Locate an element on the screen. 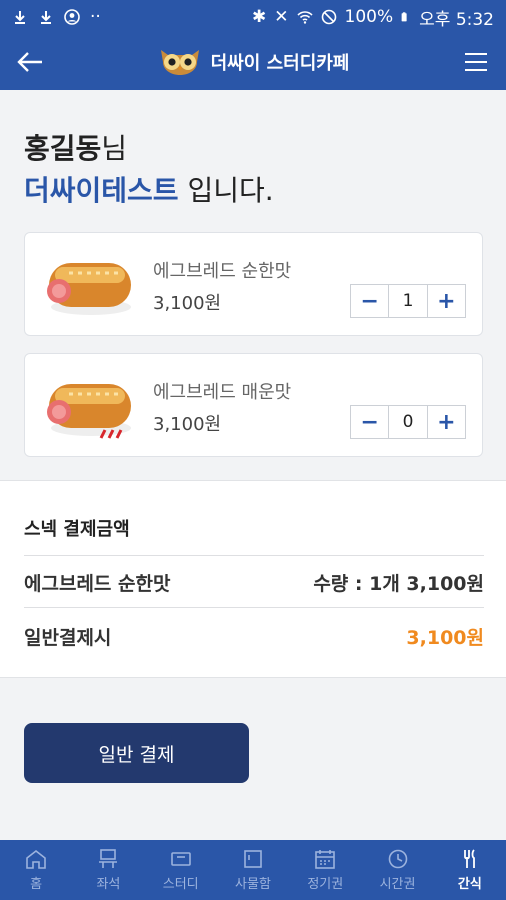 This screenshot has width=506, height=900. quantity-stepper: − 0 + is located at coordinates (408, 422).